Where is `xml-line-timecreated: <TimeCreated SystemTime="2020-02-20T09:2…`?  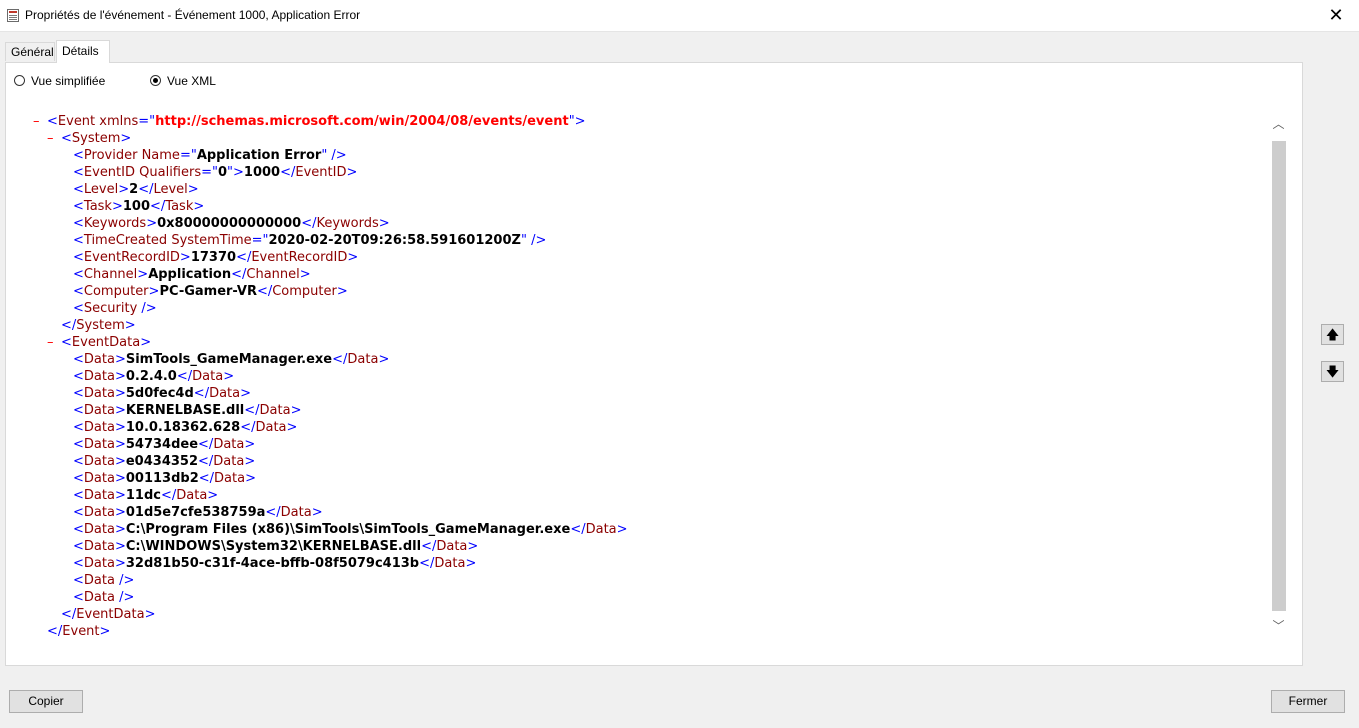 xml-line-timecreated: <TimeCreated SystemTime="2020-02-20T09:2… is located at coordinates (310, 240).